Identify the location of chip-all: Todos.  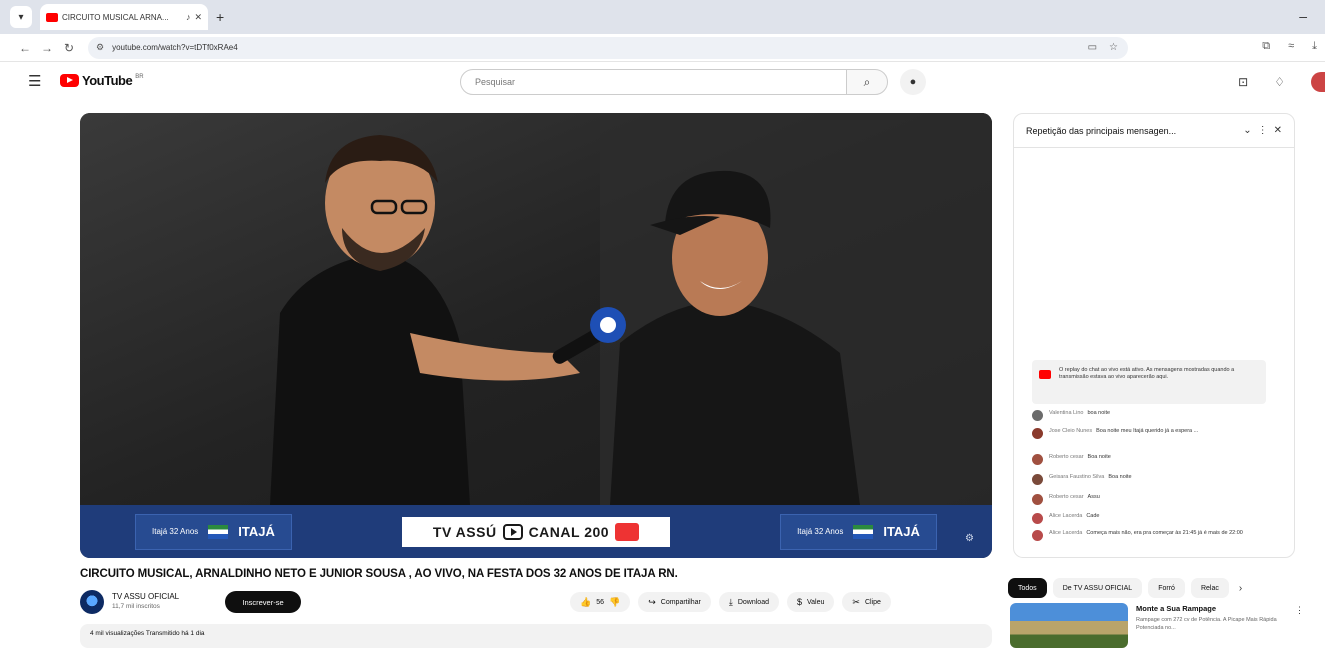
(1027, 588).